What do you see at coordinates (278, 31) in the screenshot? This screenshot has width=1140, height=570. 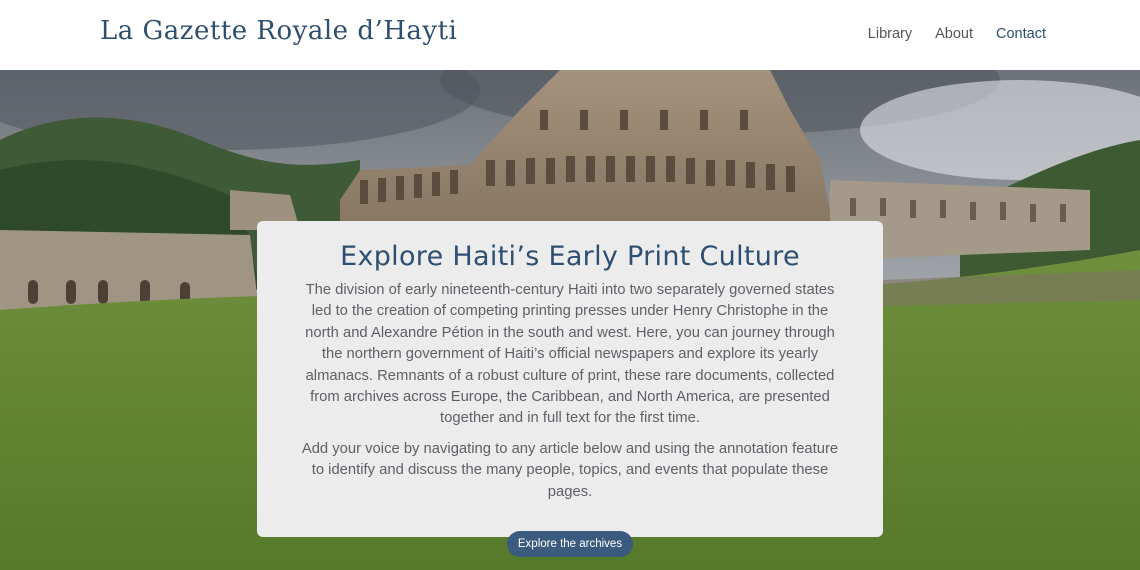 I see `site-title: La Gazette Royale d’Hayti` at bounding box center [278, 31].